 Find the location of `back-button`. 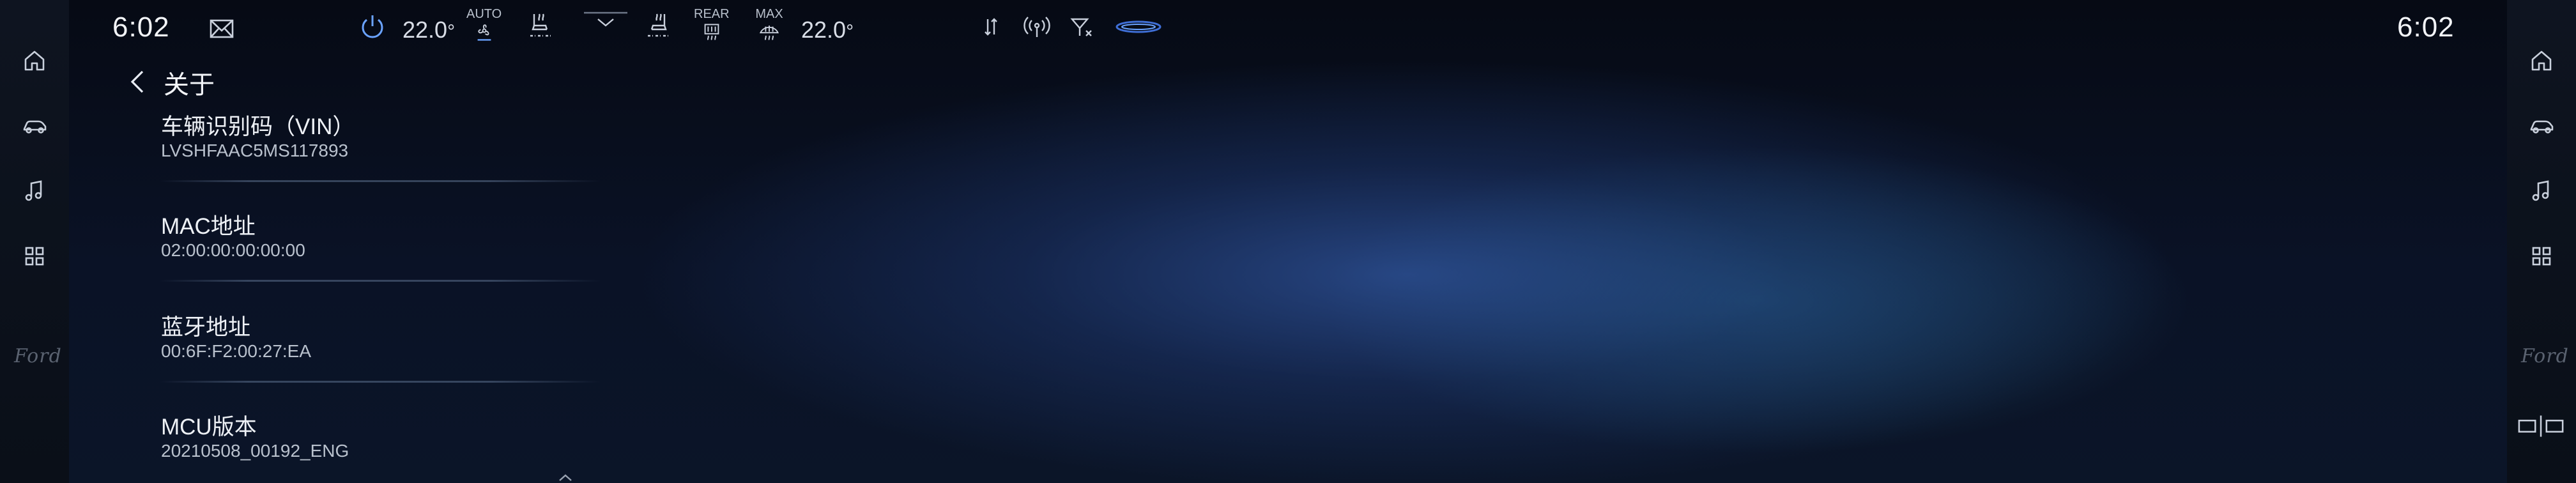

back-button is located at coordinates (137, 81).